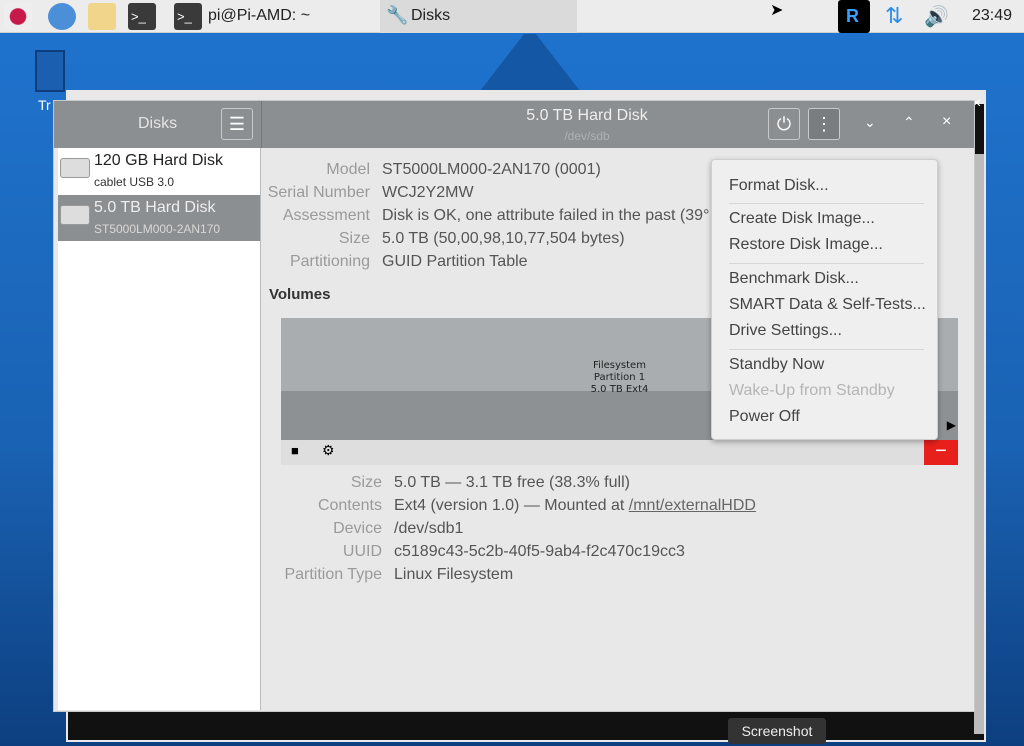 The width and height of the screenshot is (1024, 746). What do you see at coordinates (455, 261) in the screenshot?
I see `partitioning-value: GUID Partition Table` at bounding box center [455, 261].